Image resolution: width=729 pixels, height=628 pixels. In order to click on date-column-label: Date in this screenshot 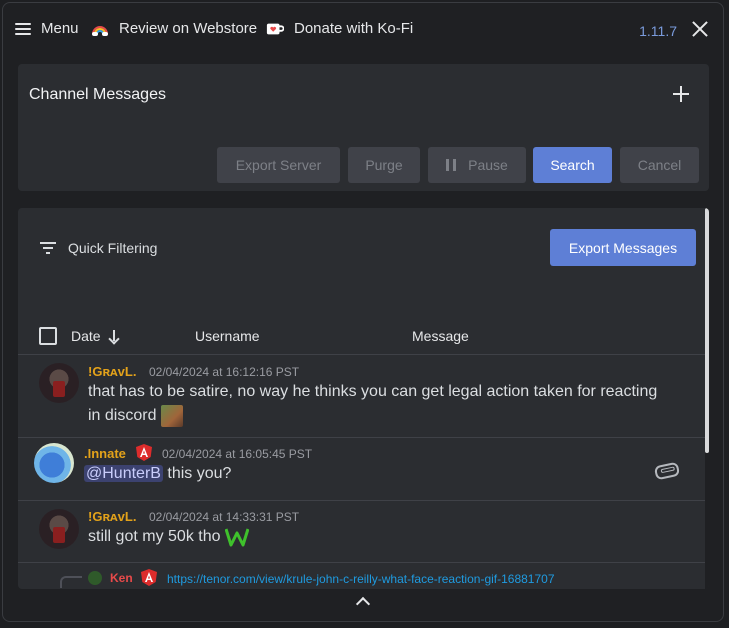, I will do `click(86, 336)`.